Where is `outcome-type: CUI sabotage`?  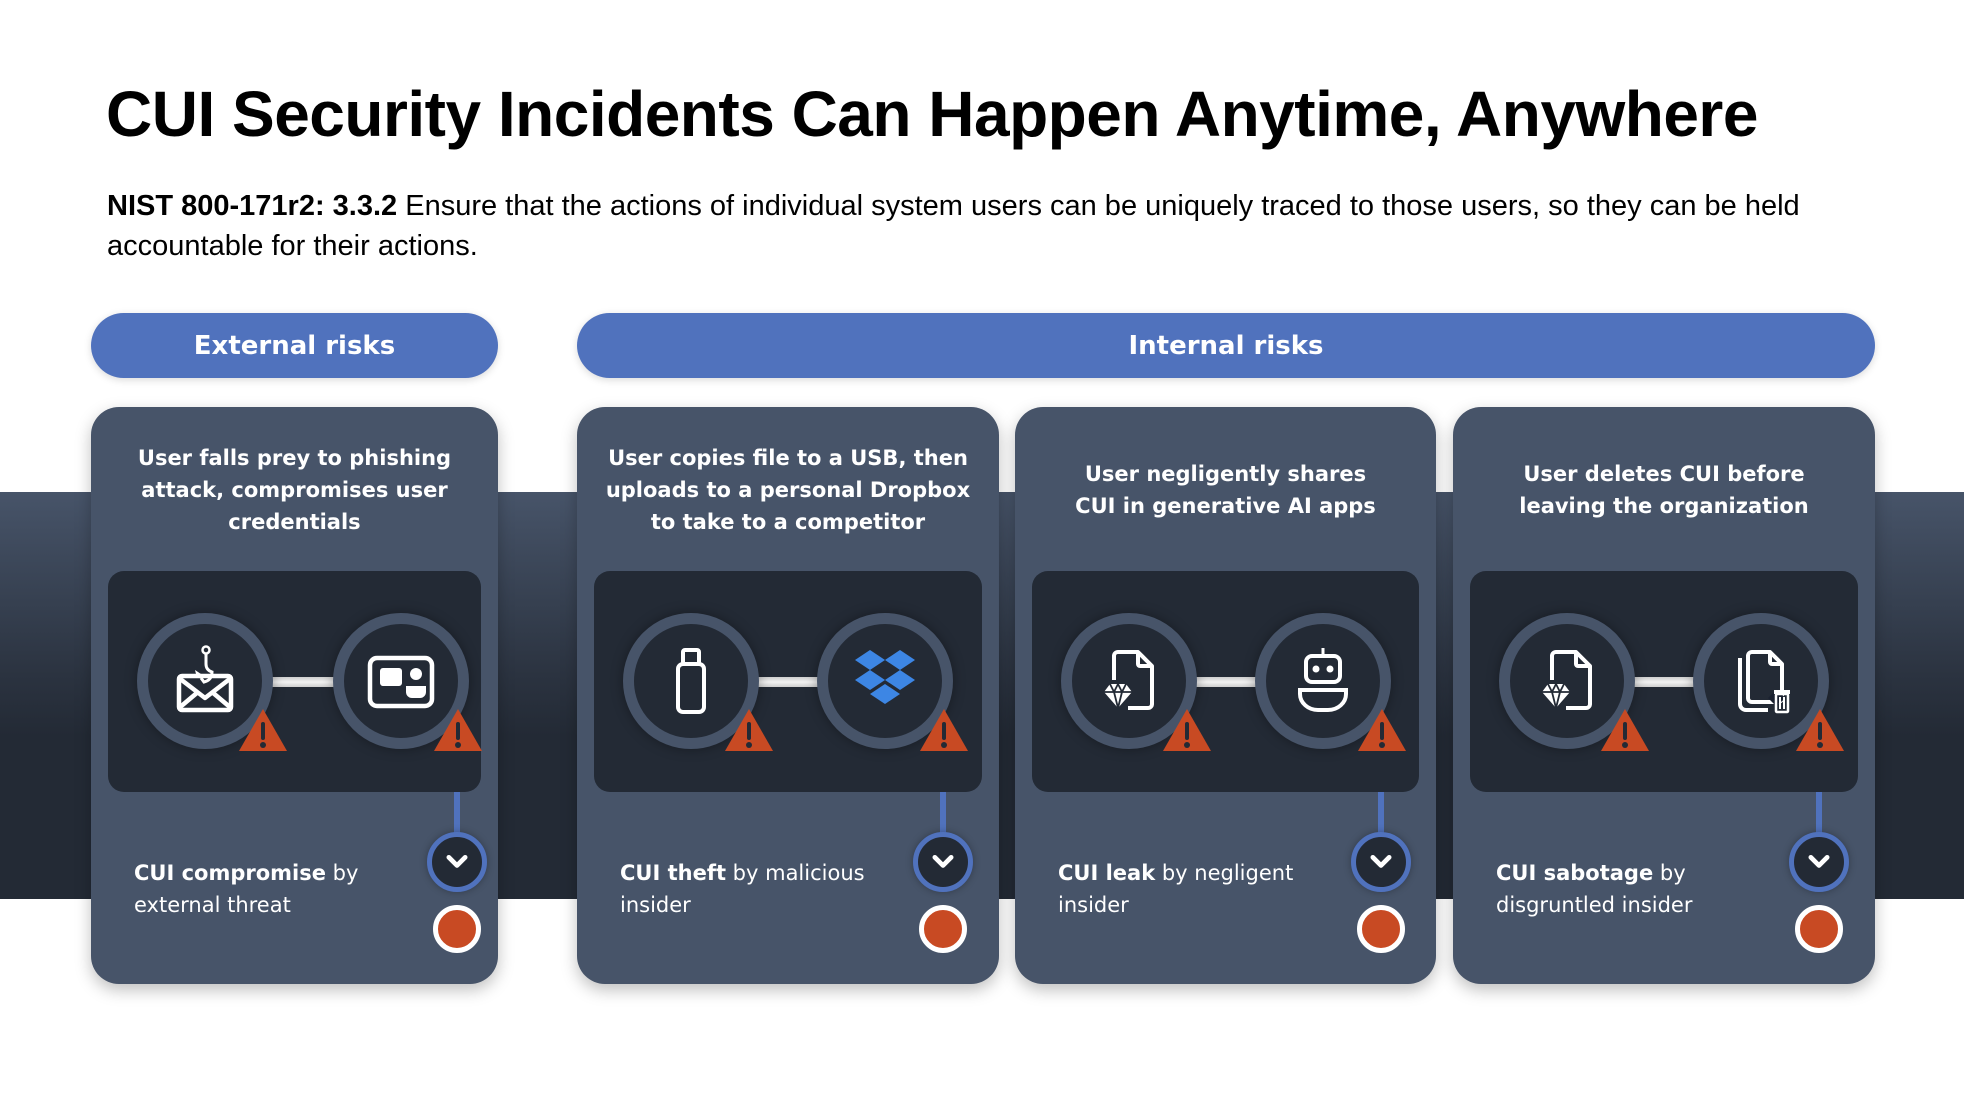 outcome-type: CUI sabotage is located at coordinates (1575, 873).